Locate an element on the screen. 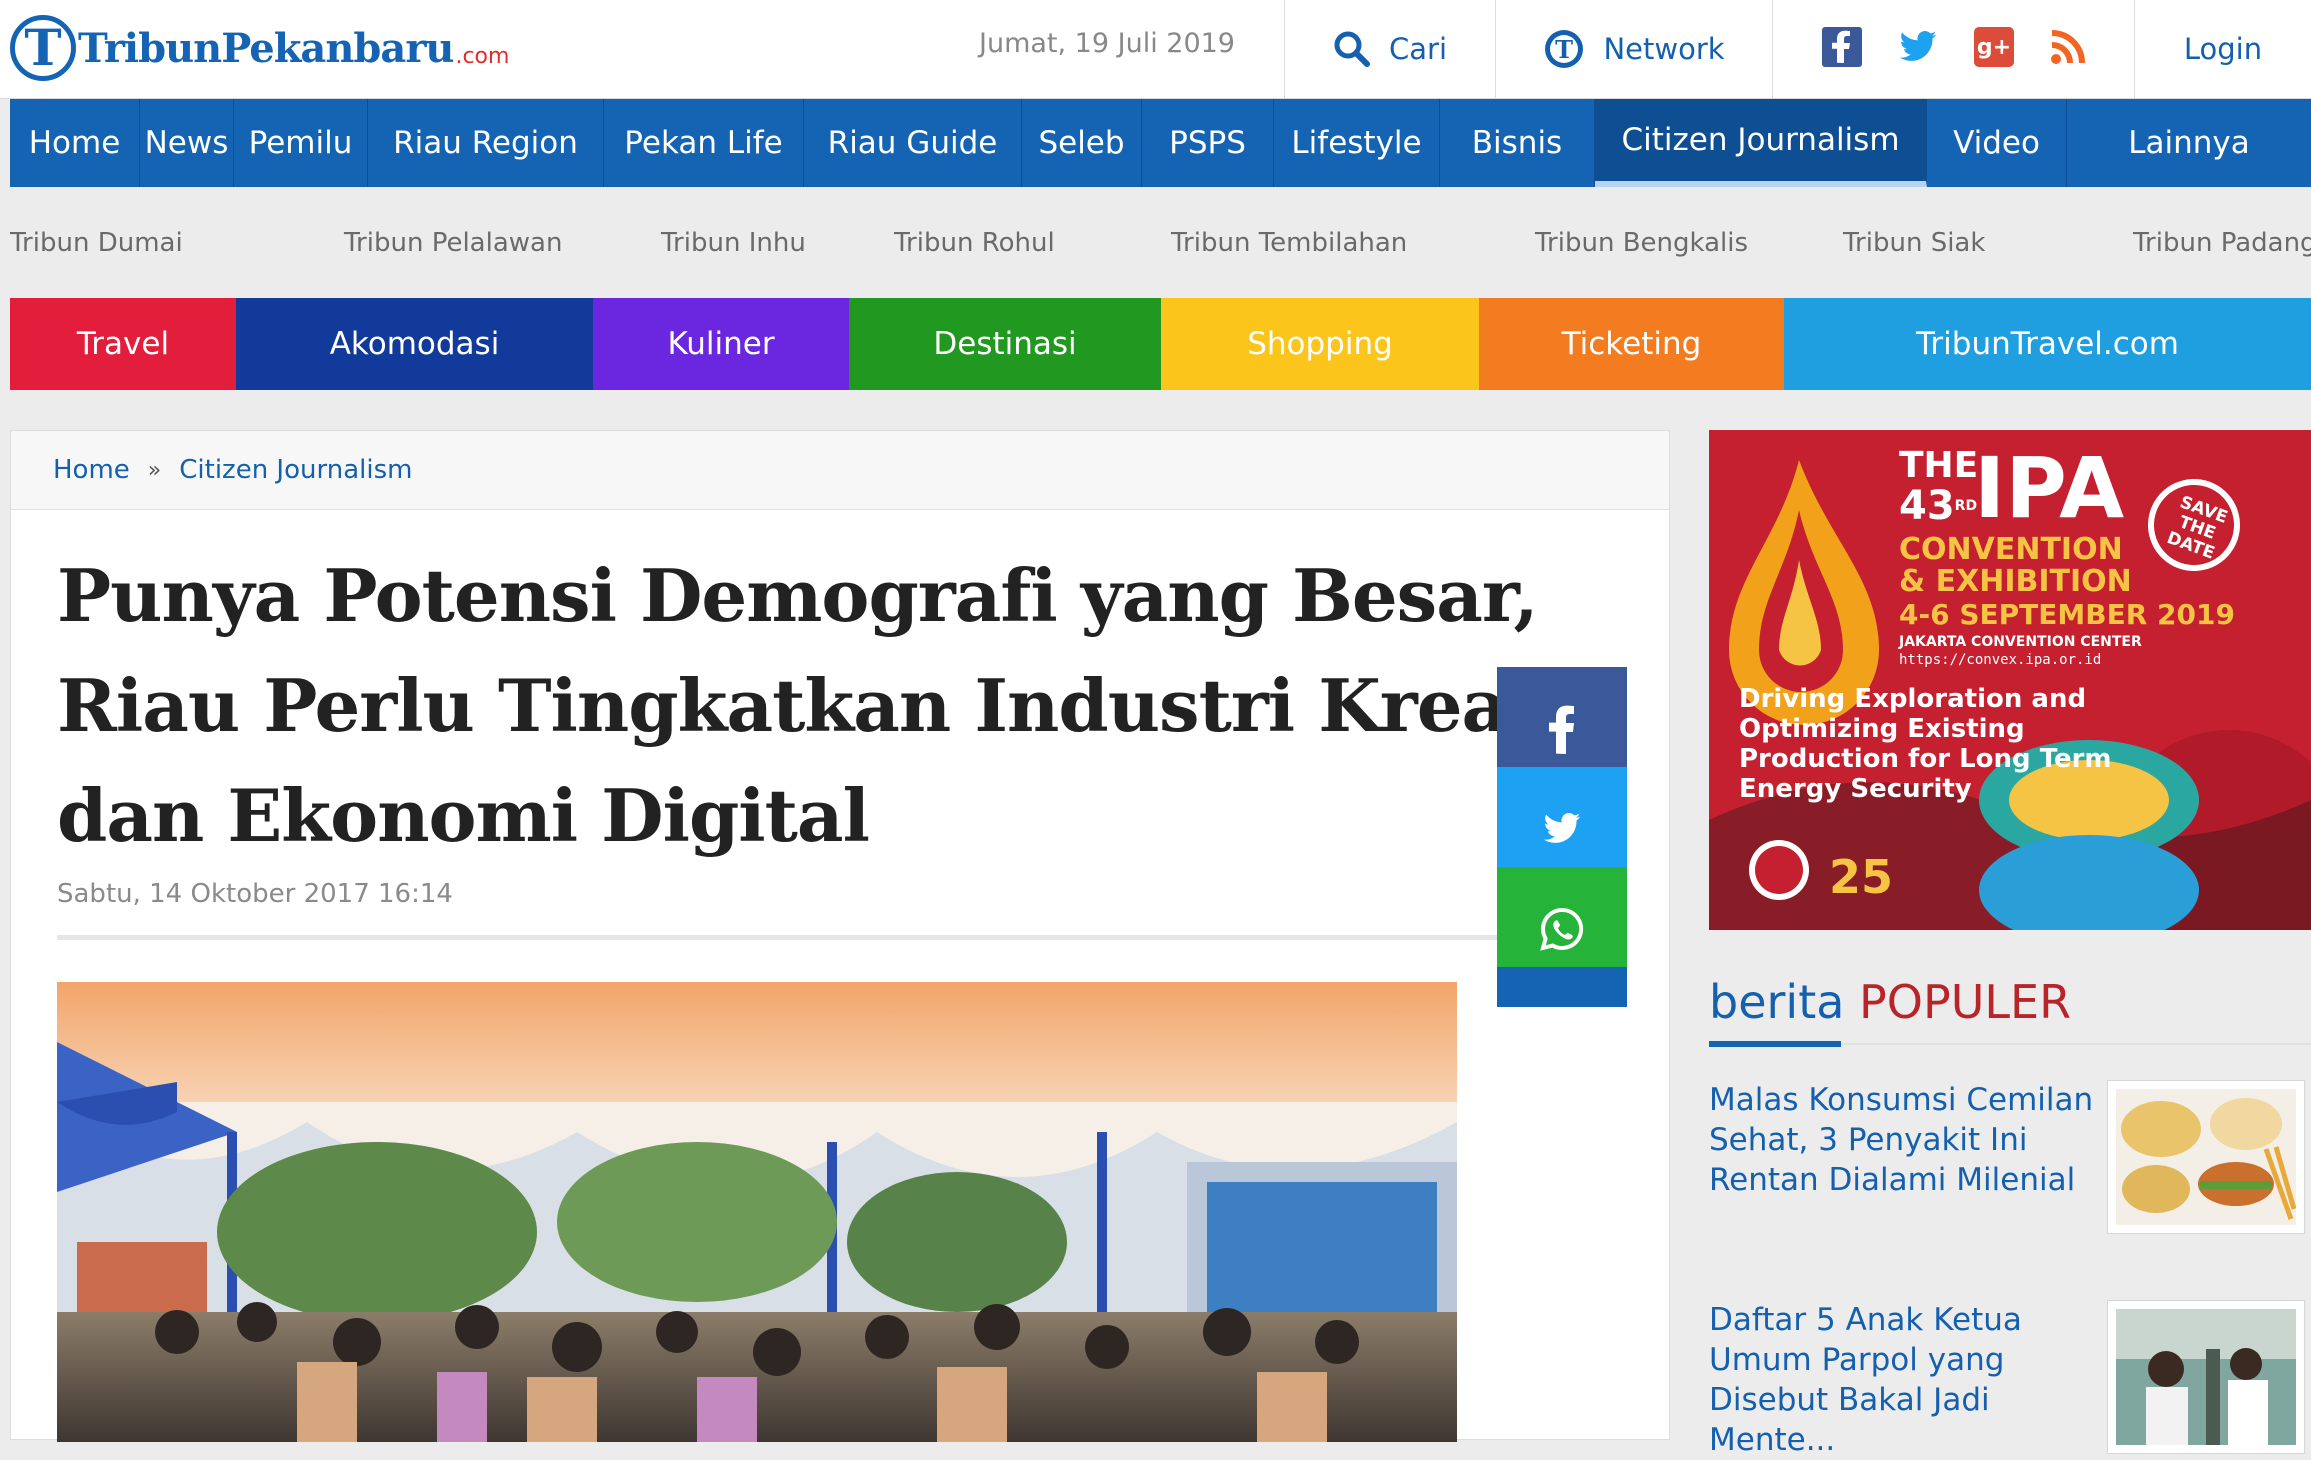  network-t-icon: T is located at coordinates (1564, 49).